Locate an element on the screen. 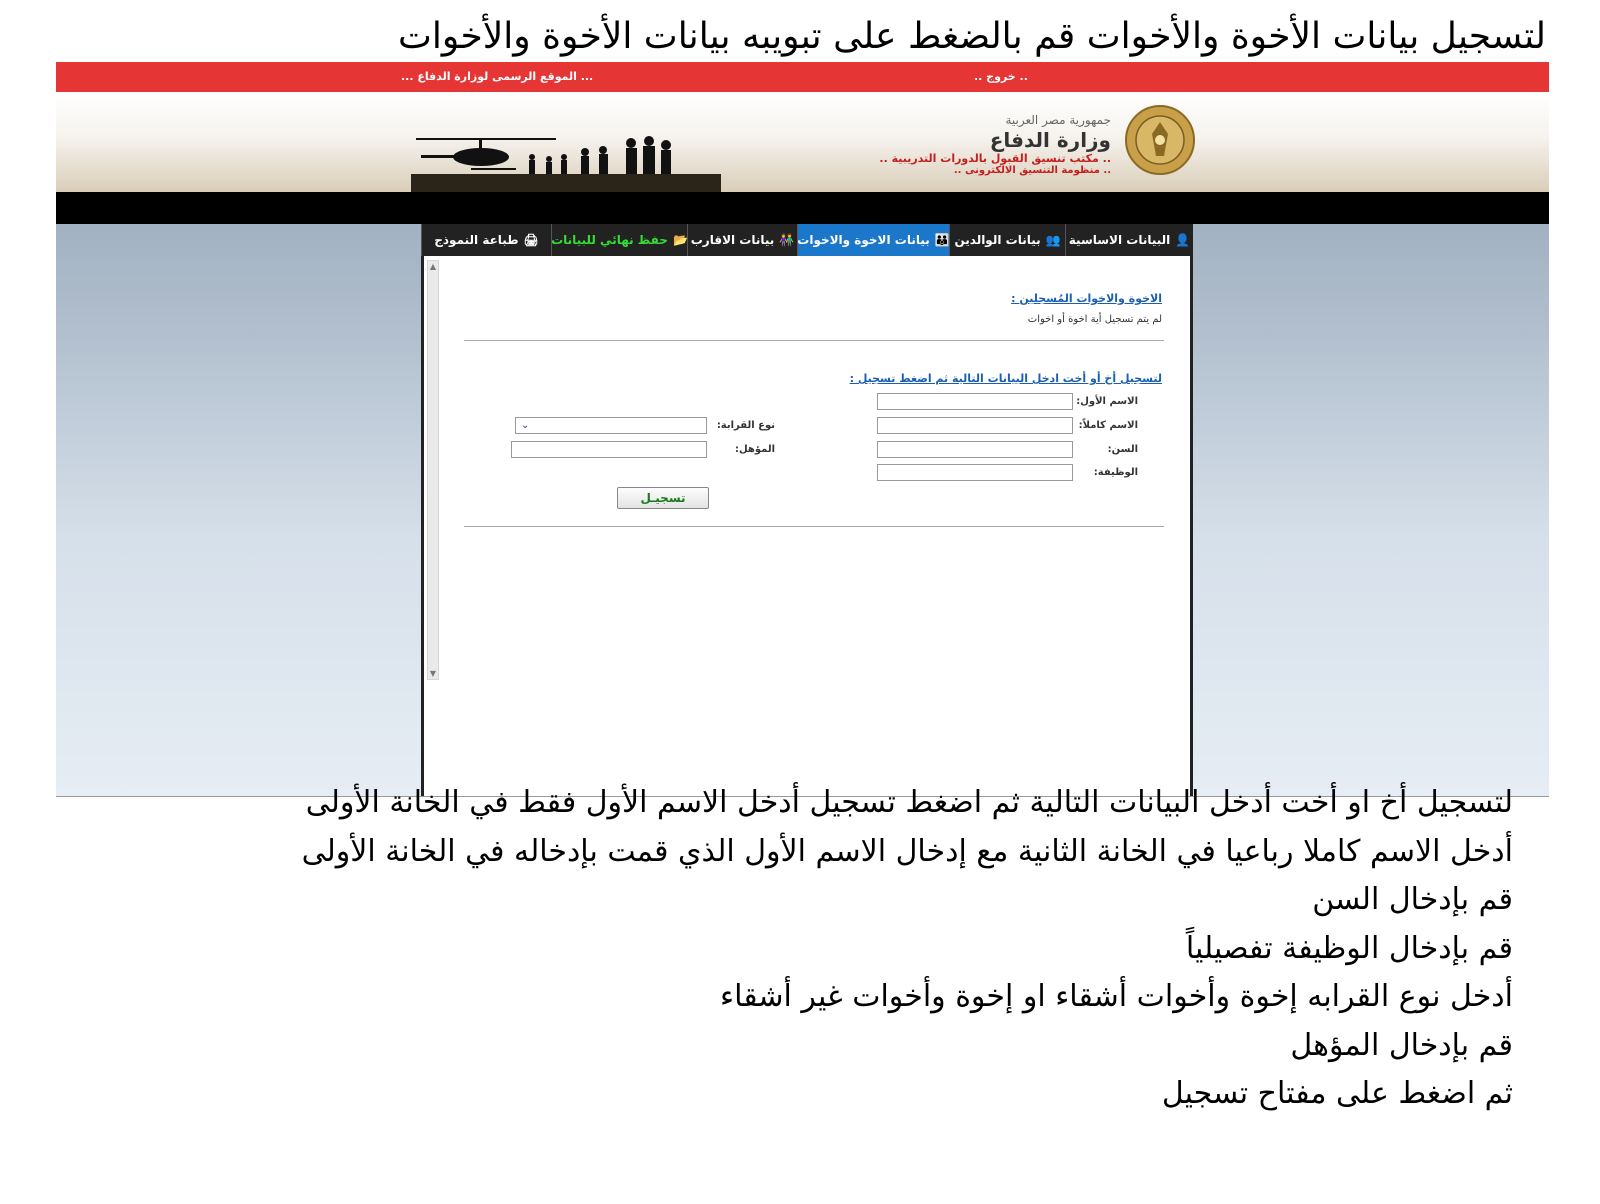 This screenshot has width=1600, height=1204. tab-siblings-data: 👪 بيانات الاخوة والاخوات is located at coordinates (873, 240).